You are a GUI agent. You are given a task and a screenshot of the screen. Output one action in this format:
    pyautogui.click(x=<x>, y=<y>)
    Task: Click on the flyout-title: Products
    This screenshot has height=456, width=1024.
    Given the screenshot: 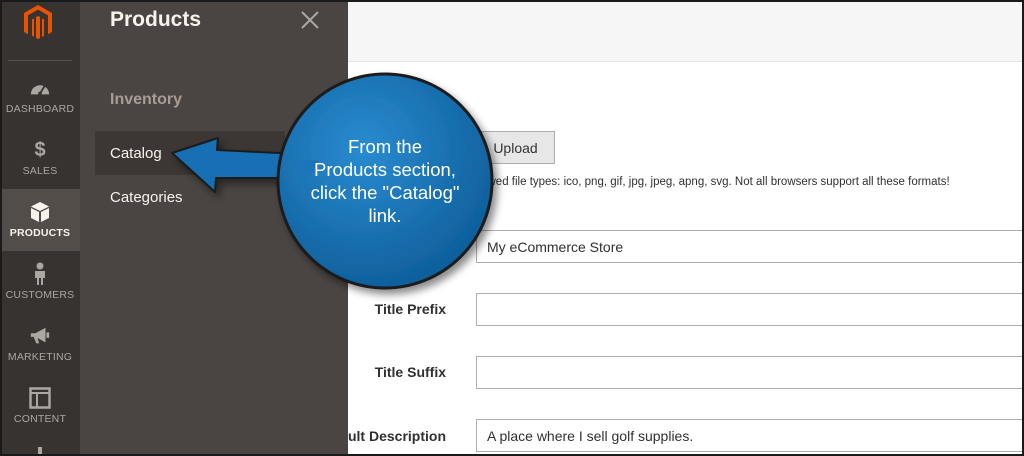 What is the action you would take?
    pyautogui.click(x=156, y=19)
    